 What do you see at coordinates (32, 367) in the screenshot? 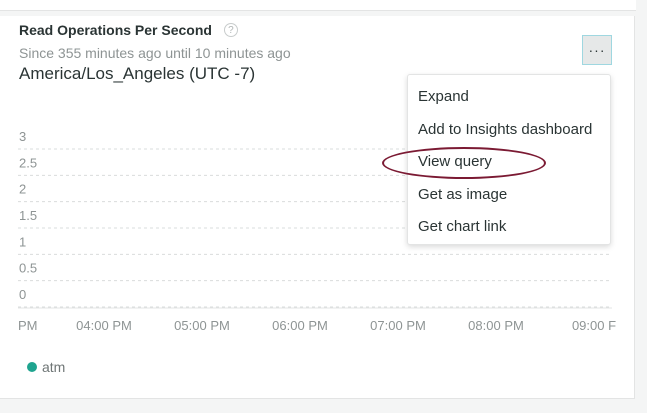
I see `legend-series-dot` at bounding box center [32, 367].